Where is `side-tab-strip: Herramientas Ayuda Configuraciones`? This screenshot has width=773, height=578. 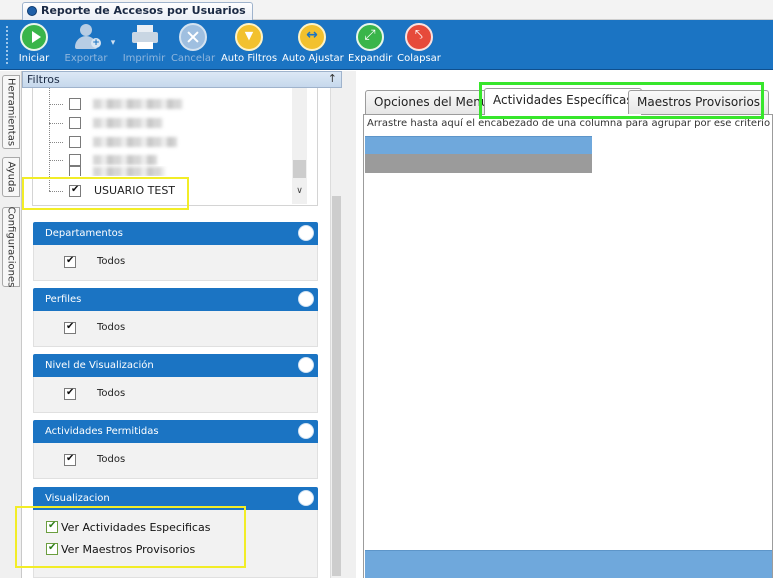
side-tab-strip: Herramientas Ayuda Configuraciones is located at coordinates (11, 324).